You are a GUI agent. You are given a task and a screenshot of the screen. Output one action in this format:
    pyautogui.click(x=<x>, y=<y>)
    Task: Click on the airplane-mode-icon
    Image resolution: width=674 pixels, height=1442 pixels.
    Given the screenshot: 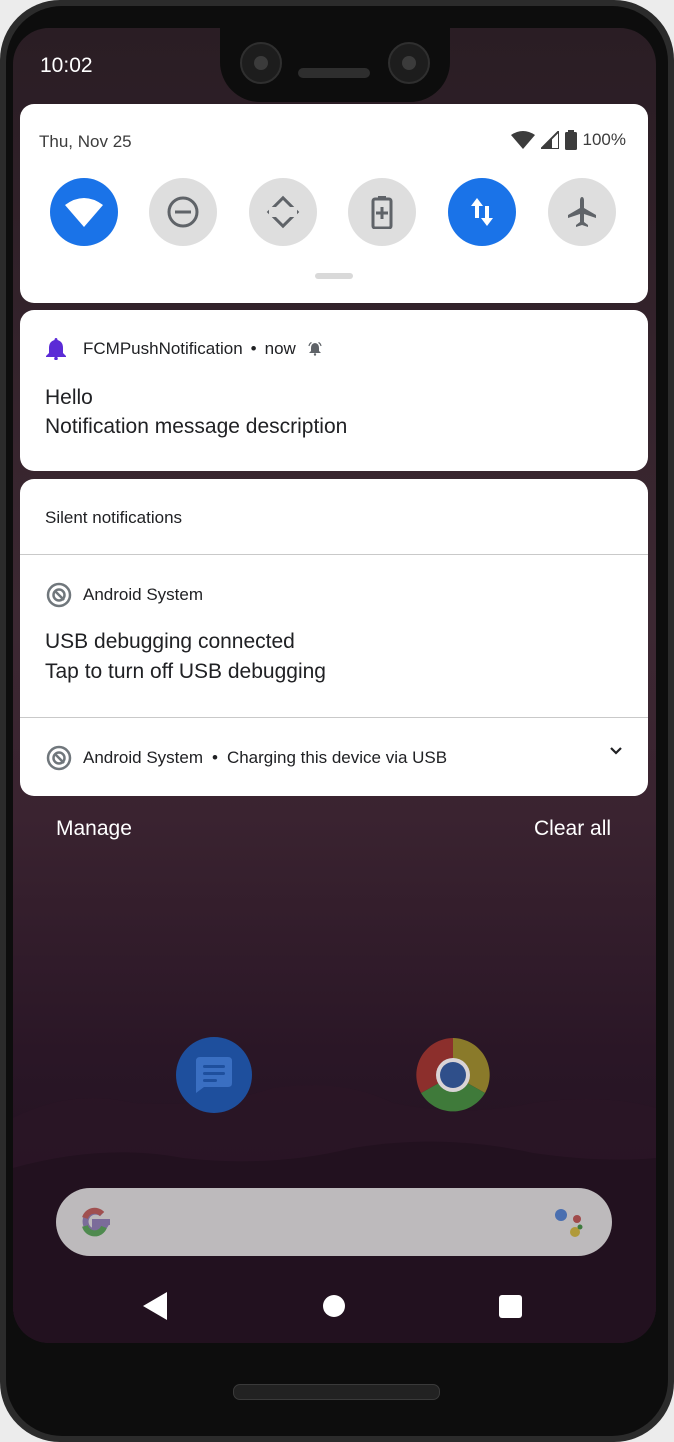 What is the action you would take?
    pyautogui.click(x=582, y=212)
    